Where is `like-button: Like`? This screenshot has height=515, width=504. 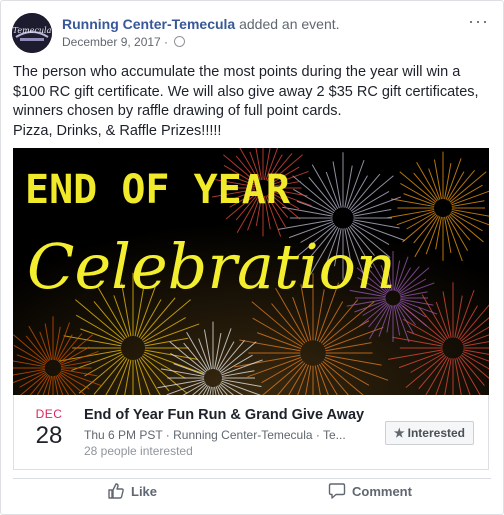
like-button: Like is located at coordinates (132, 492).